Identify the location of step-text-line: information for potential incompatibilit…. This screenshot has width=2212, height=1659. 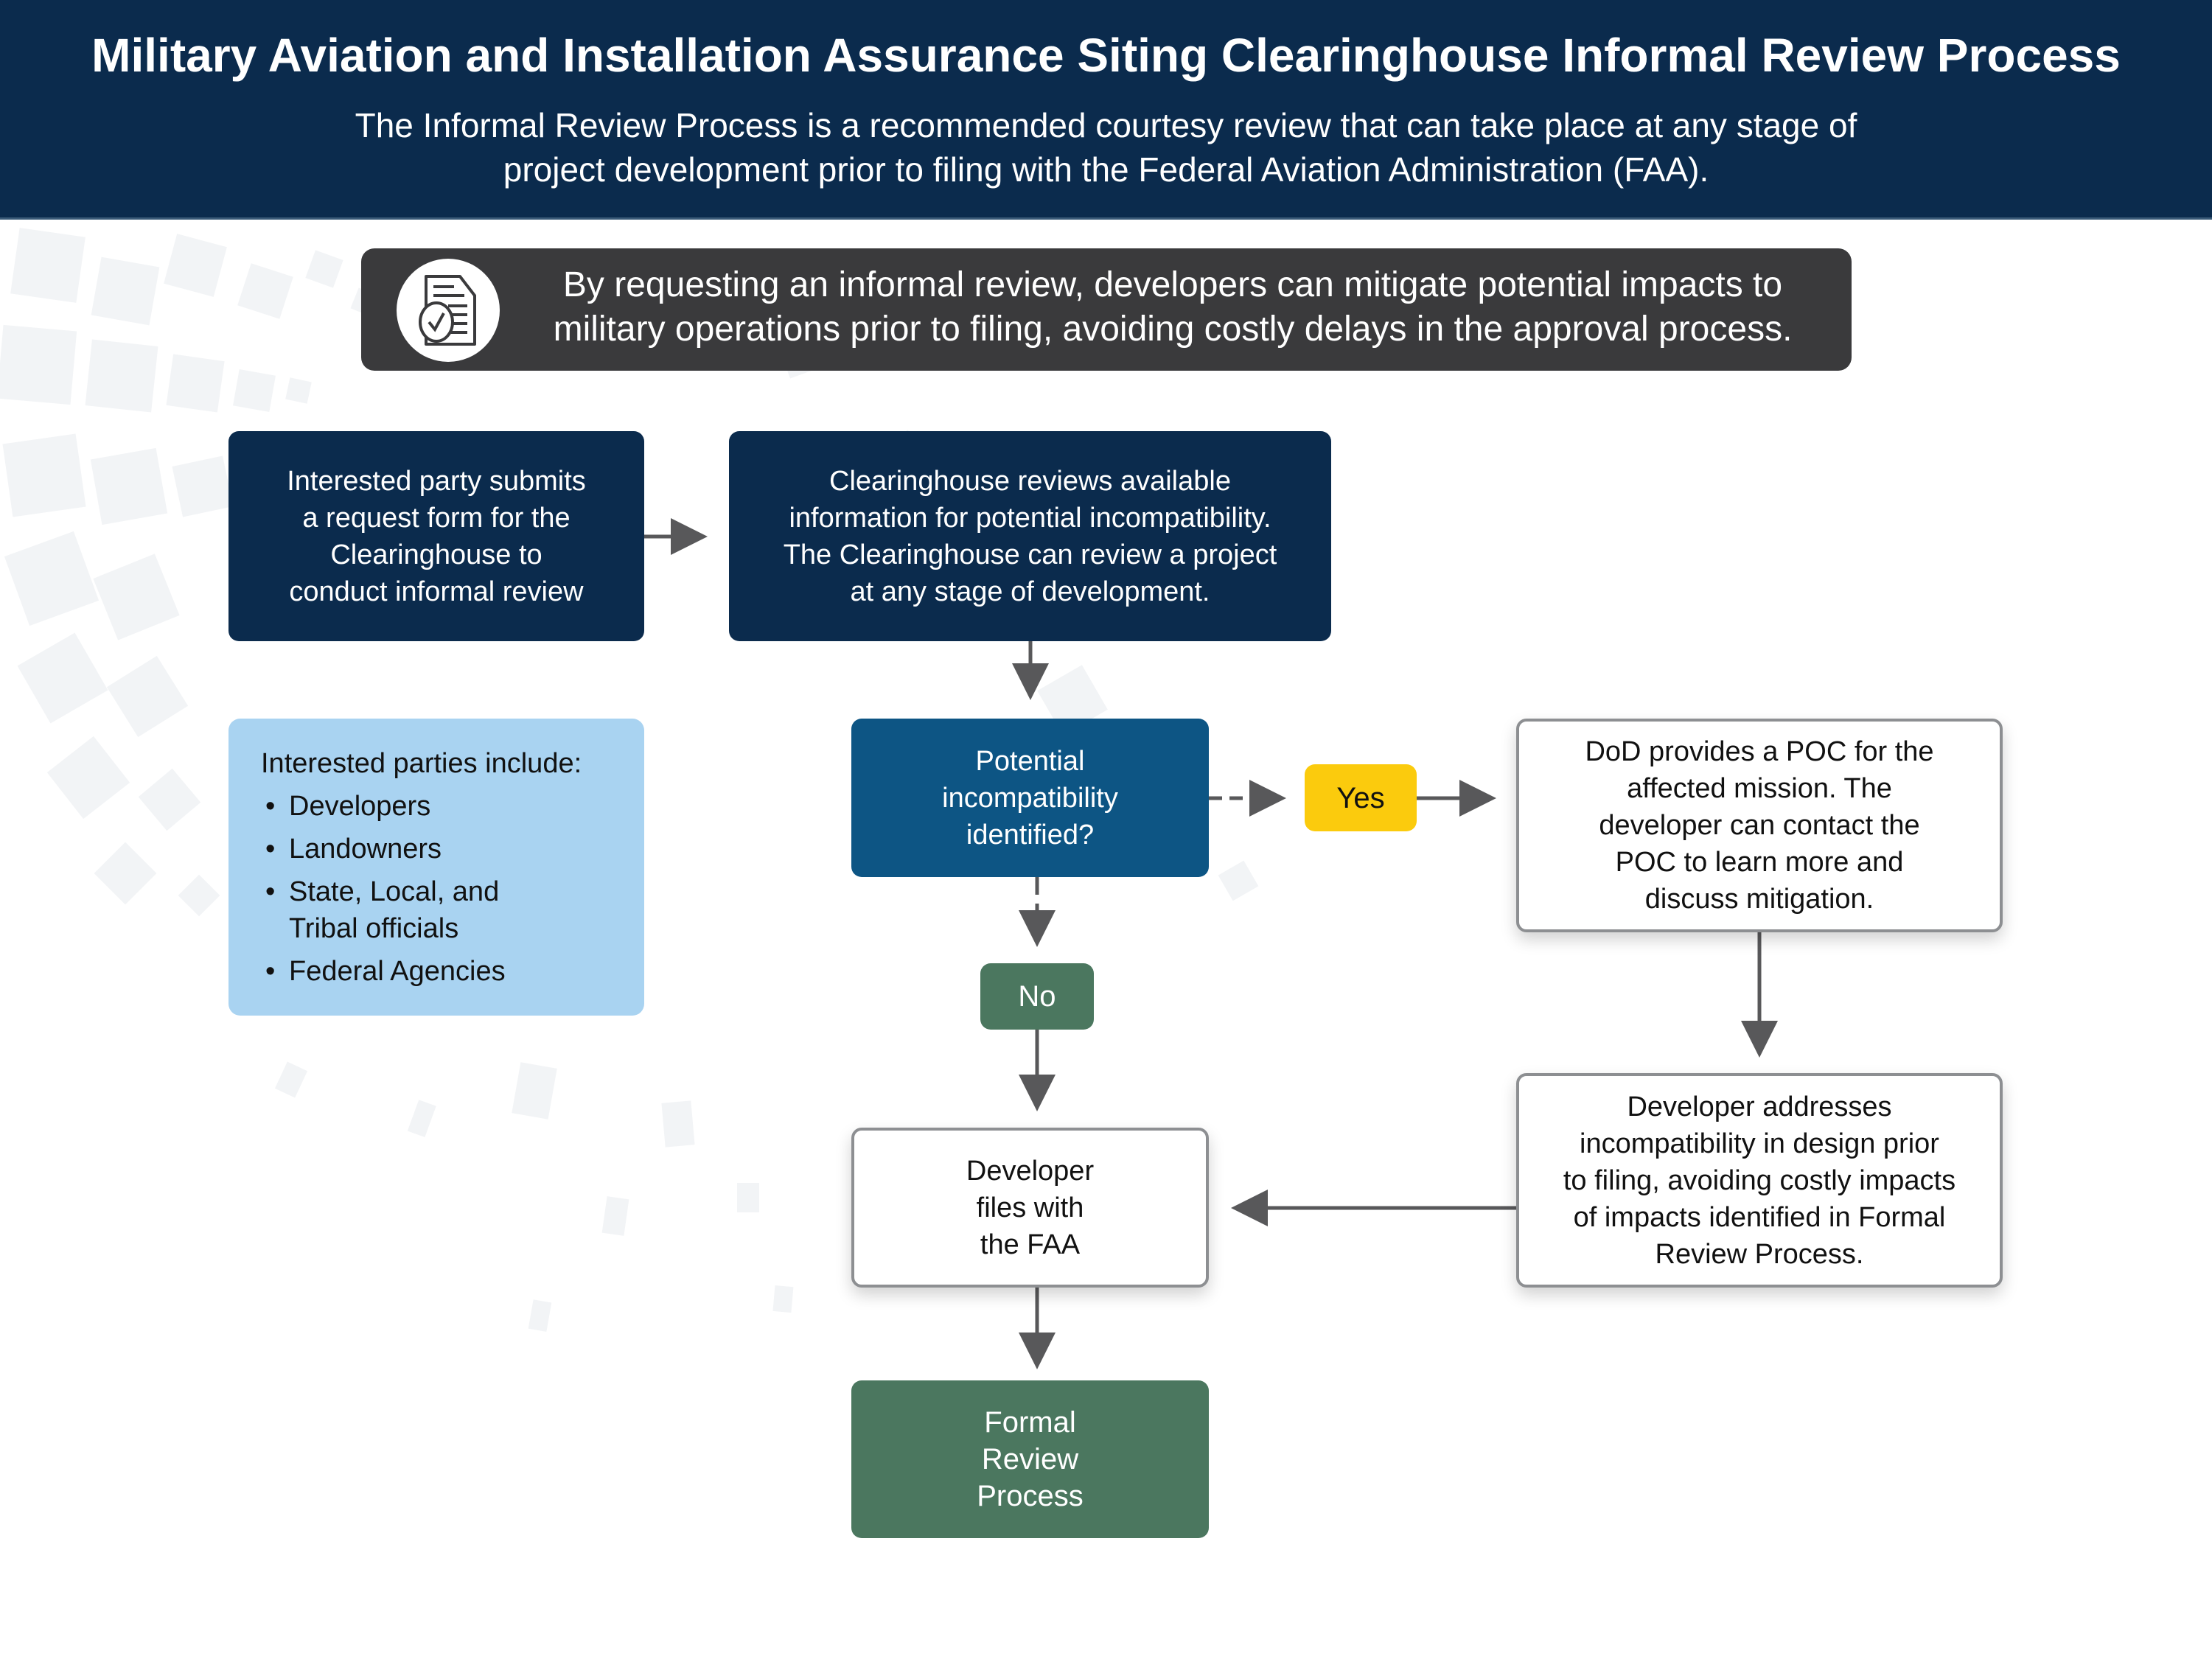
(1030, 518).